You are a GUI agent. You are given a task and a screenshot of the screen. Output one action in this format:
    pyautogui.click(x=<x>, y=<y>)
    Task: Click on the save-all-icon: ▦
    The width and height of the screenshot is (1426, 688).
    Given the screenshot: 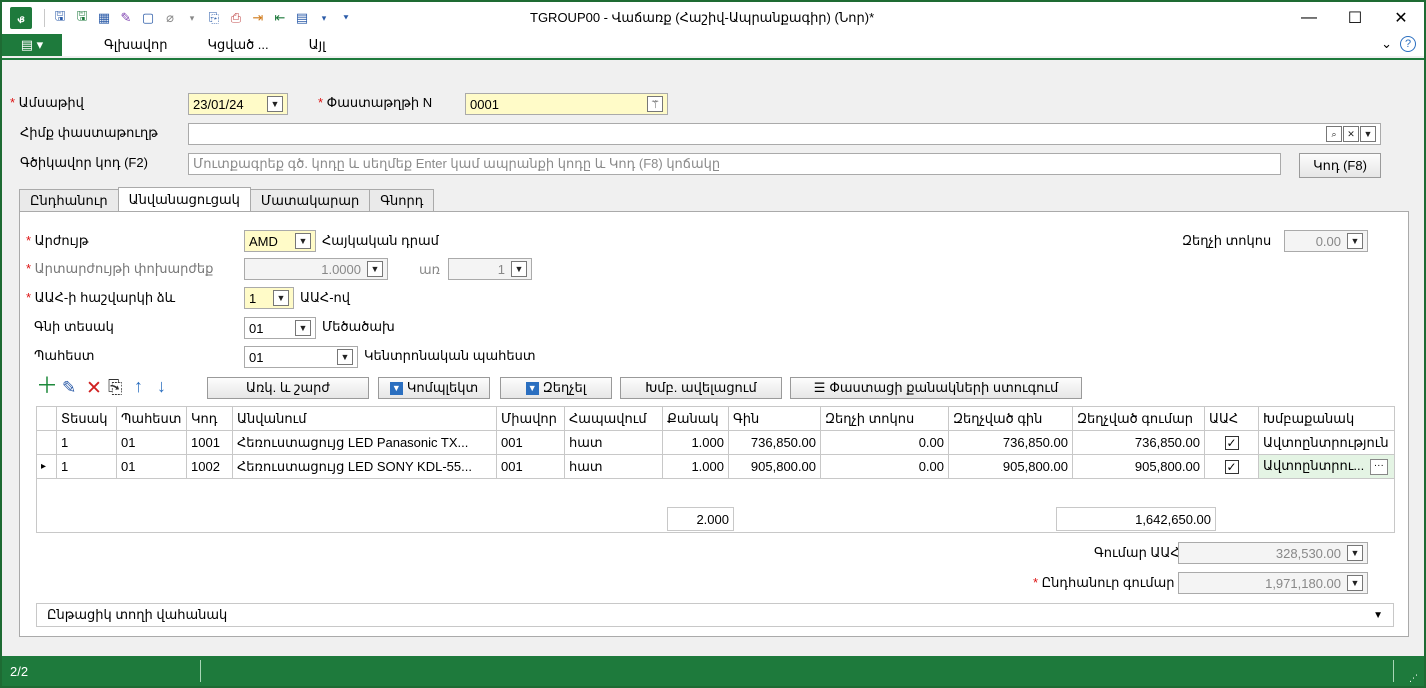 What is the action you would take?
    pyautogui.click(x=104, y=18)
    